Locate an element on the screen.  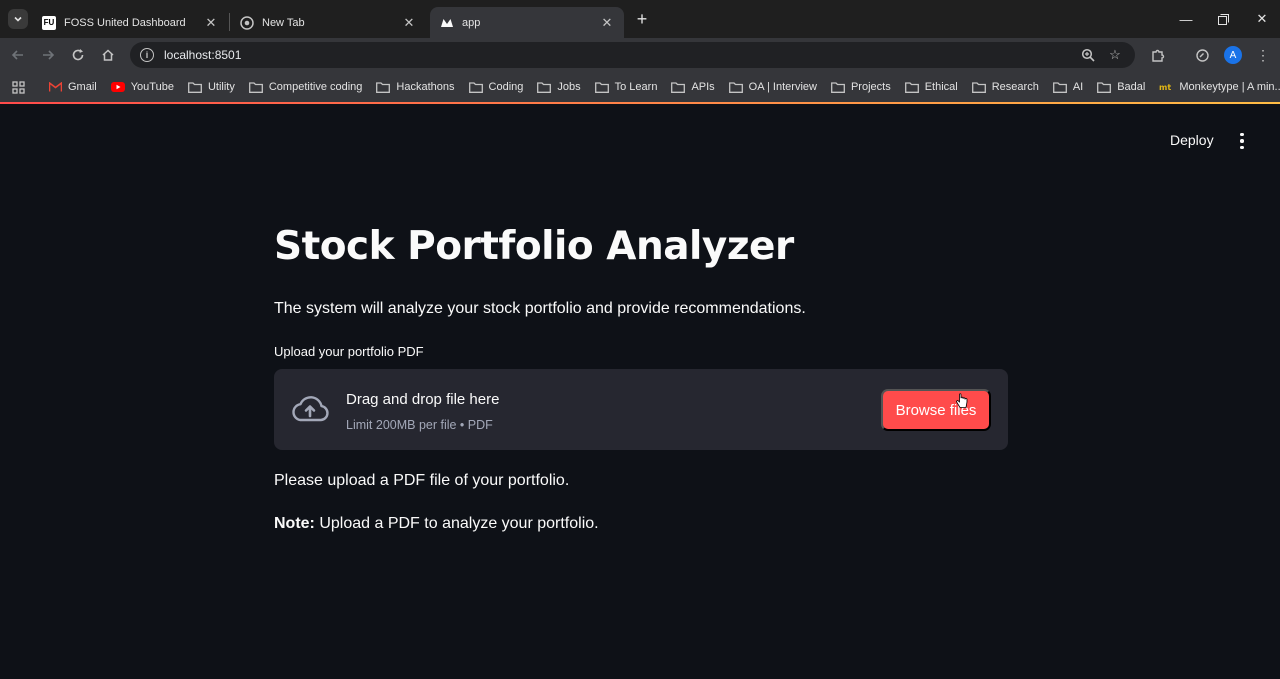
forward-arrow-icon is located at coordinates (48, 55).